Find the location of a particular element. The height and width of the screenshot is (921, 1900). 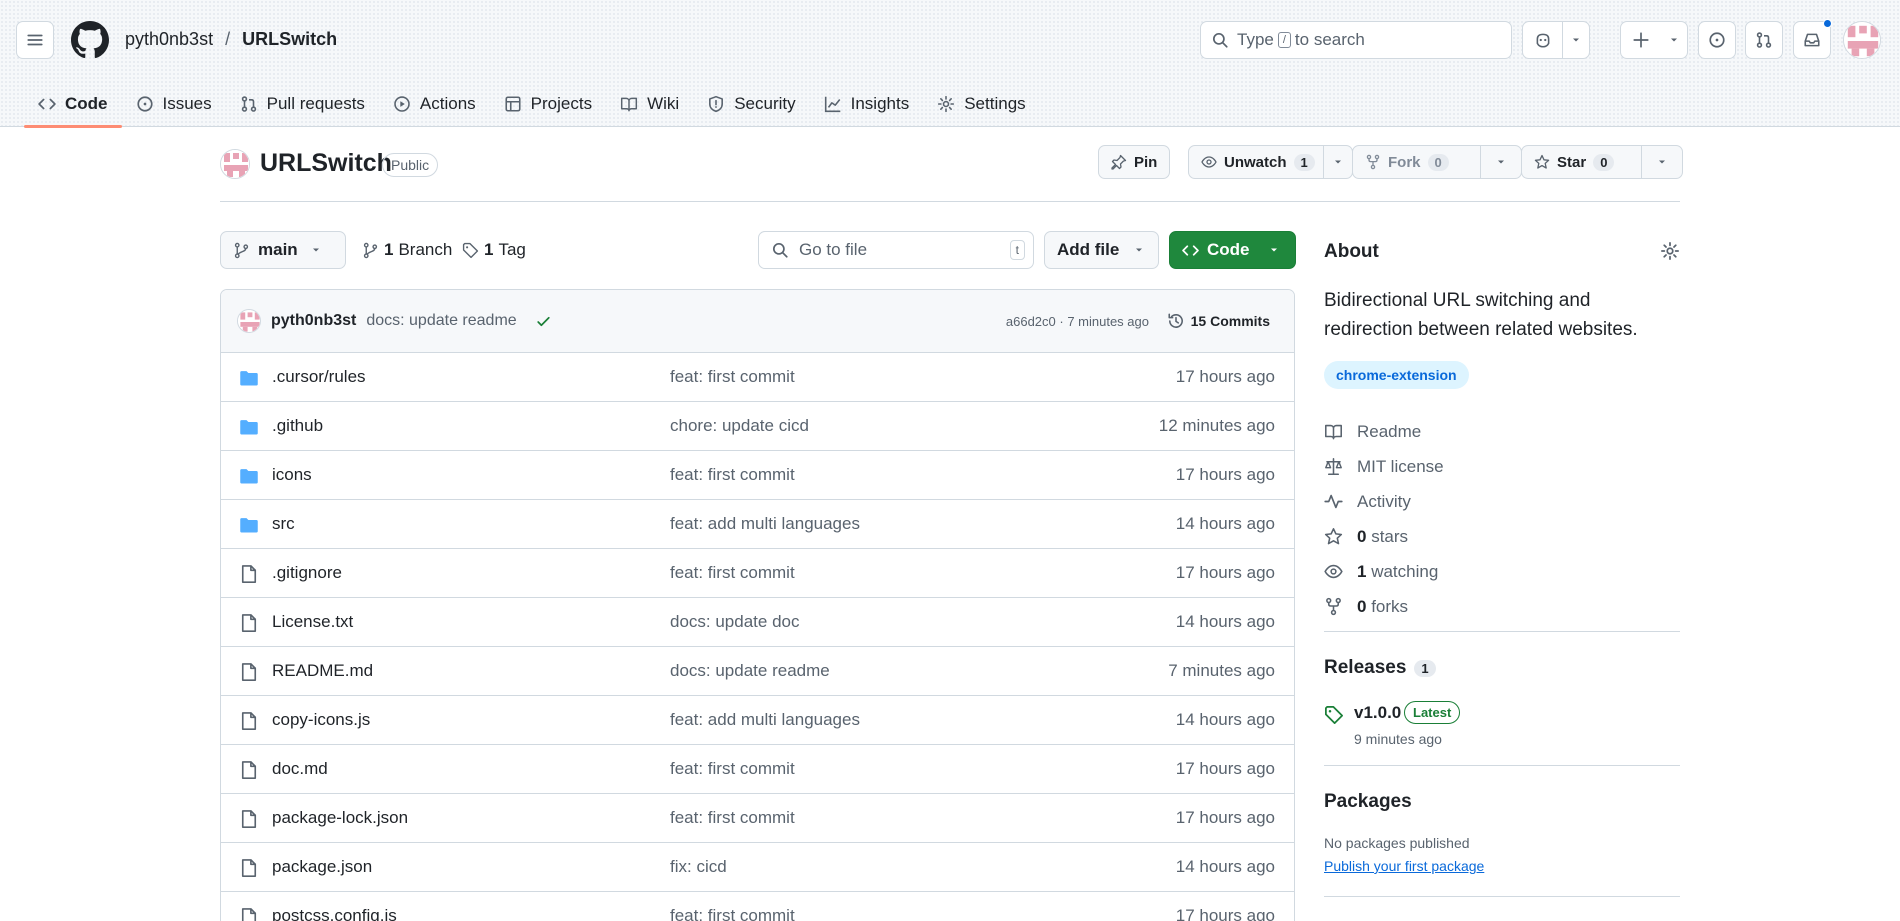

tab-actions: Actions is located at coordinates (434, 103).